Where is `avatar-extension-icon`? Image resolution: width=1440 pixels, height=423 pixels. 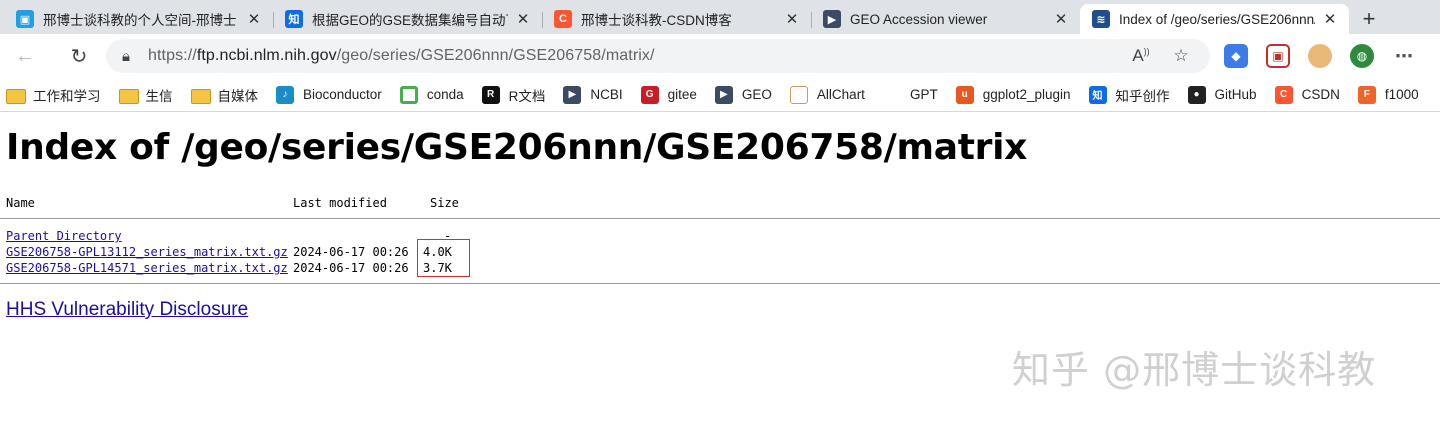
avatar-extension-icon is located at coordinates (1320, 56).